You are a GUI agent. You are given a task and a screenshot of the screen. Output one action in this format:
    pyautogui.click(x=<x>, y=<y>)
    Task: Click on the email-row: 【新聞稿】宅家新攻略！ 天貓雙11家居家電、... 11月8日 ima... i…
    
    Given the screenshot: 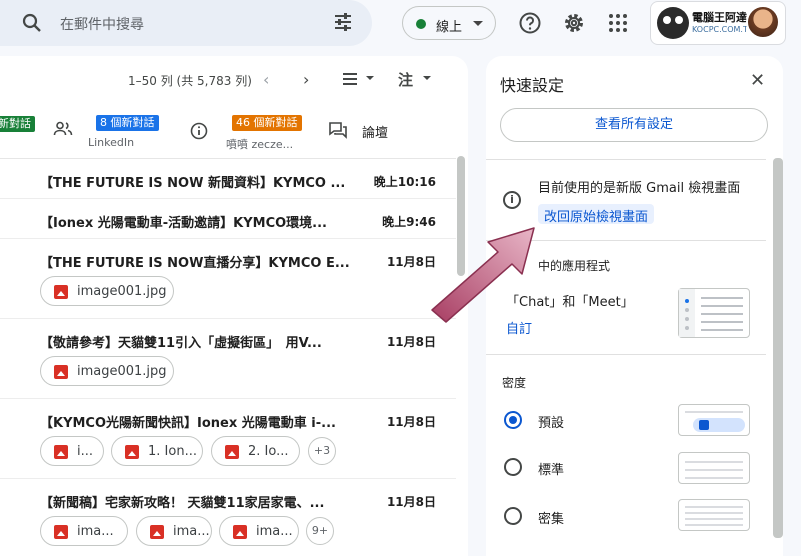 What is the action you would take?
    pyautogui.click(x=228, y=517)
    